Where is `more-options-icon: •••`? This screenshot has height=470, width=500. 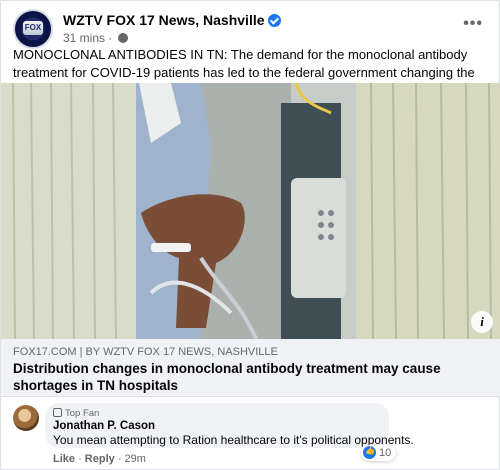
more-options-icon: ••• is located at coordinates (473, 24).